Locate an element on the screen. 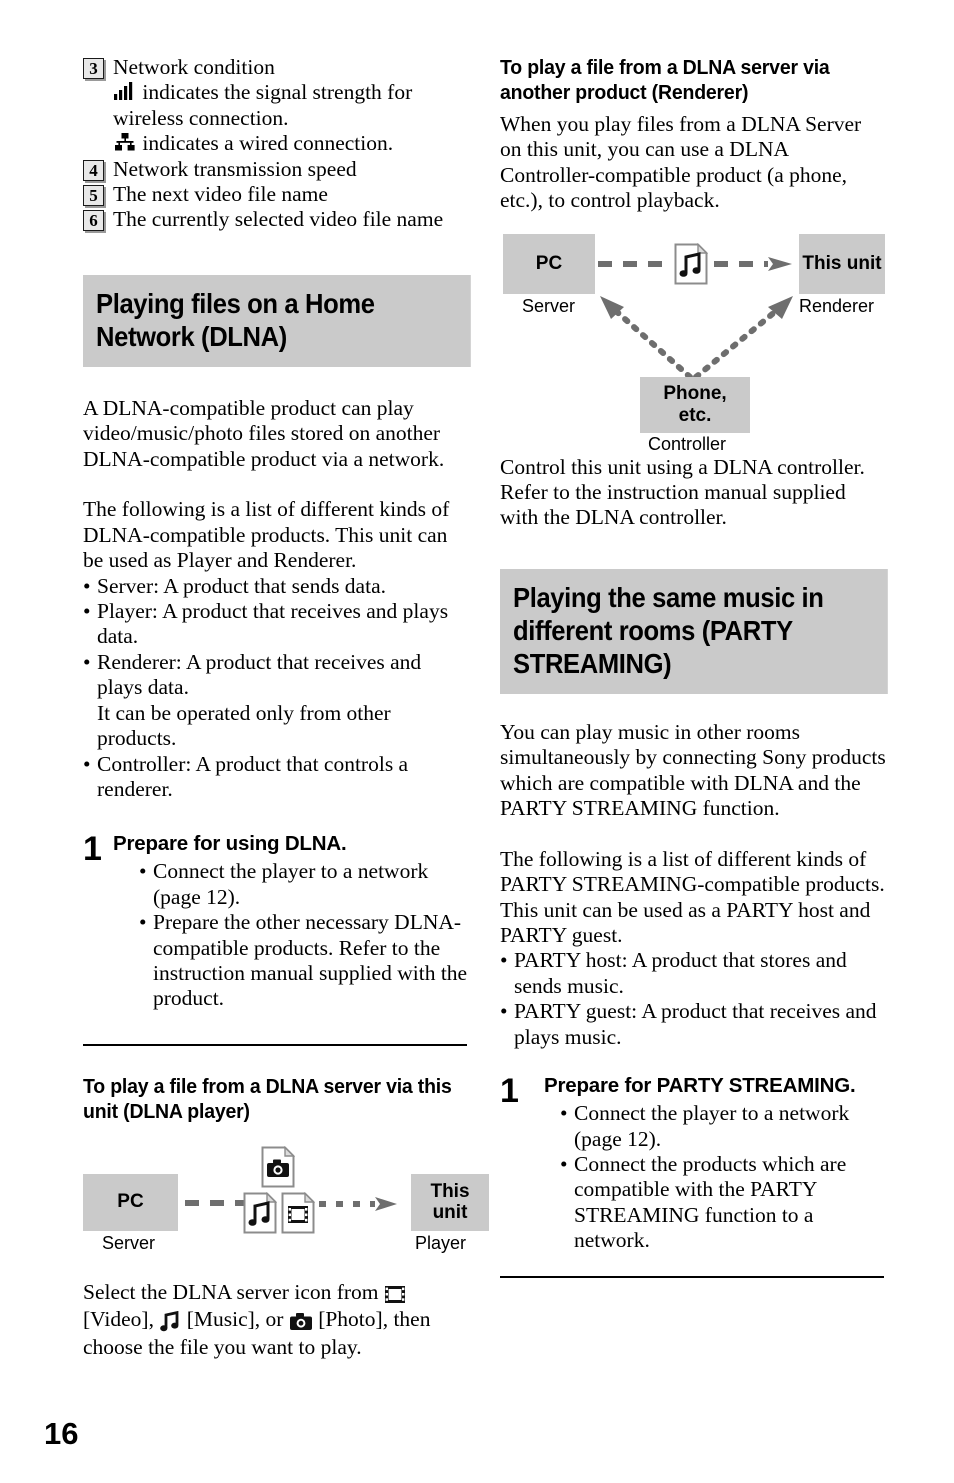 This screenshot has height=1483, width=954. diagram-dlna-player: PC Server This unit Player is located at coordinates (286, 1201).